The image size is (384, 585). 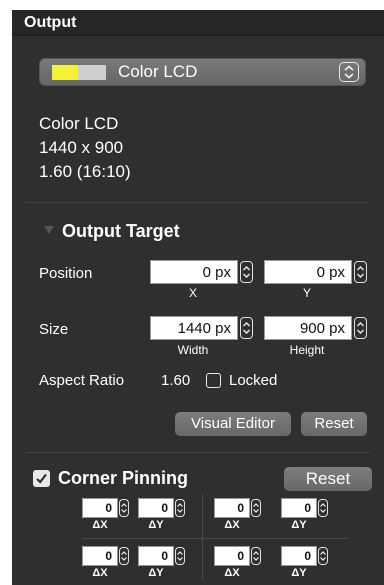 What do you see at coordinates (299, 508) in the screenshot?
I see `corner-top-right-dy-input: 0` at bounding box center [299, 508].